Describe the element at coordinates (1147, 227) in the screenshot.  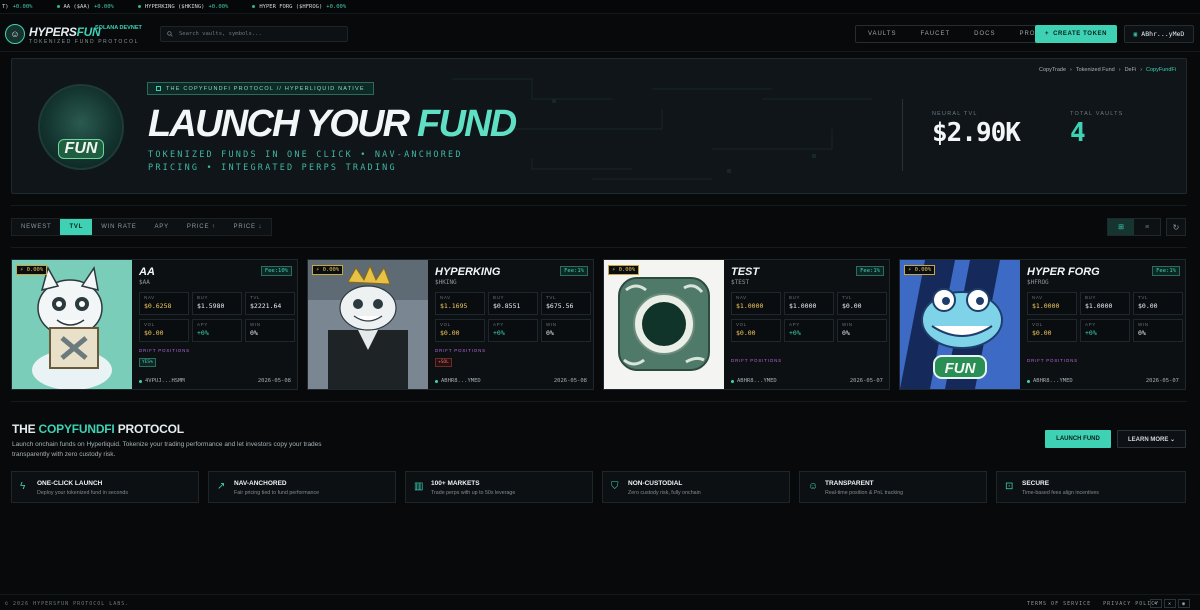
I see `list-view-icon: ≡` at that location.